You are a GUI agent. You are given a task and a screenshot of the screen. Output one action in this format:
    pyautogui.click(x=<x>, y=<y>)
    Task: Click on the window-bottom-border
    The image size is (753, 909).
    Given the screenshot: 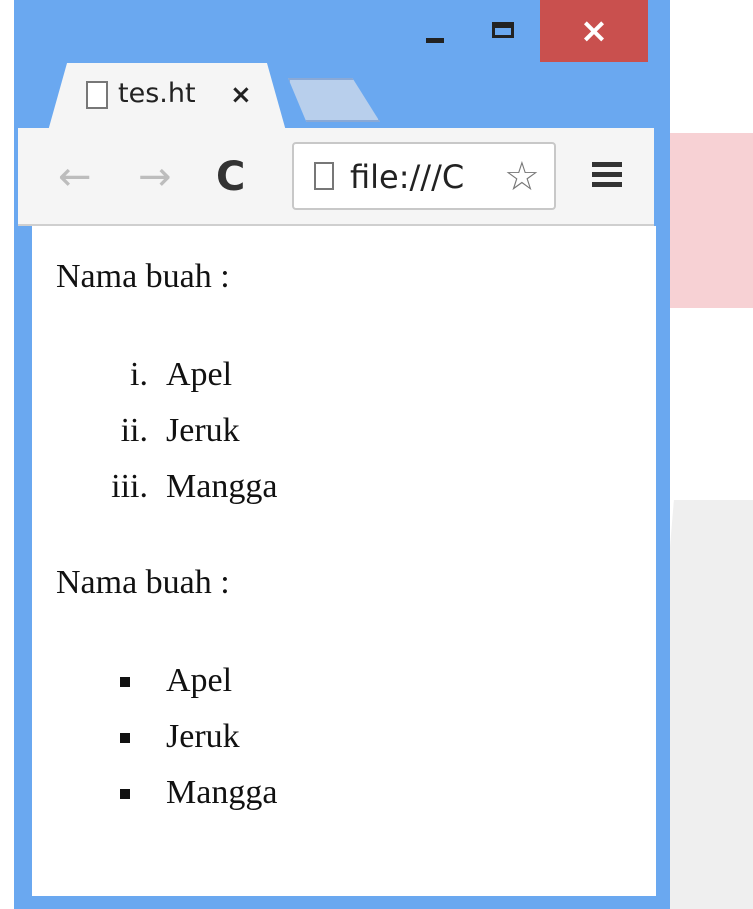 What is the action you would take?
    pyautogui.click(x=342, y=902)
    